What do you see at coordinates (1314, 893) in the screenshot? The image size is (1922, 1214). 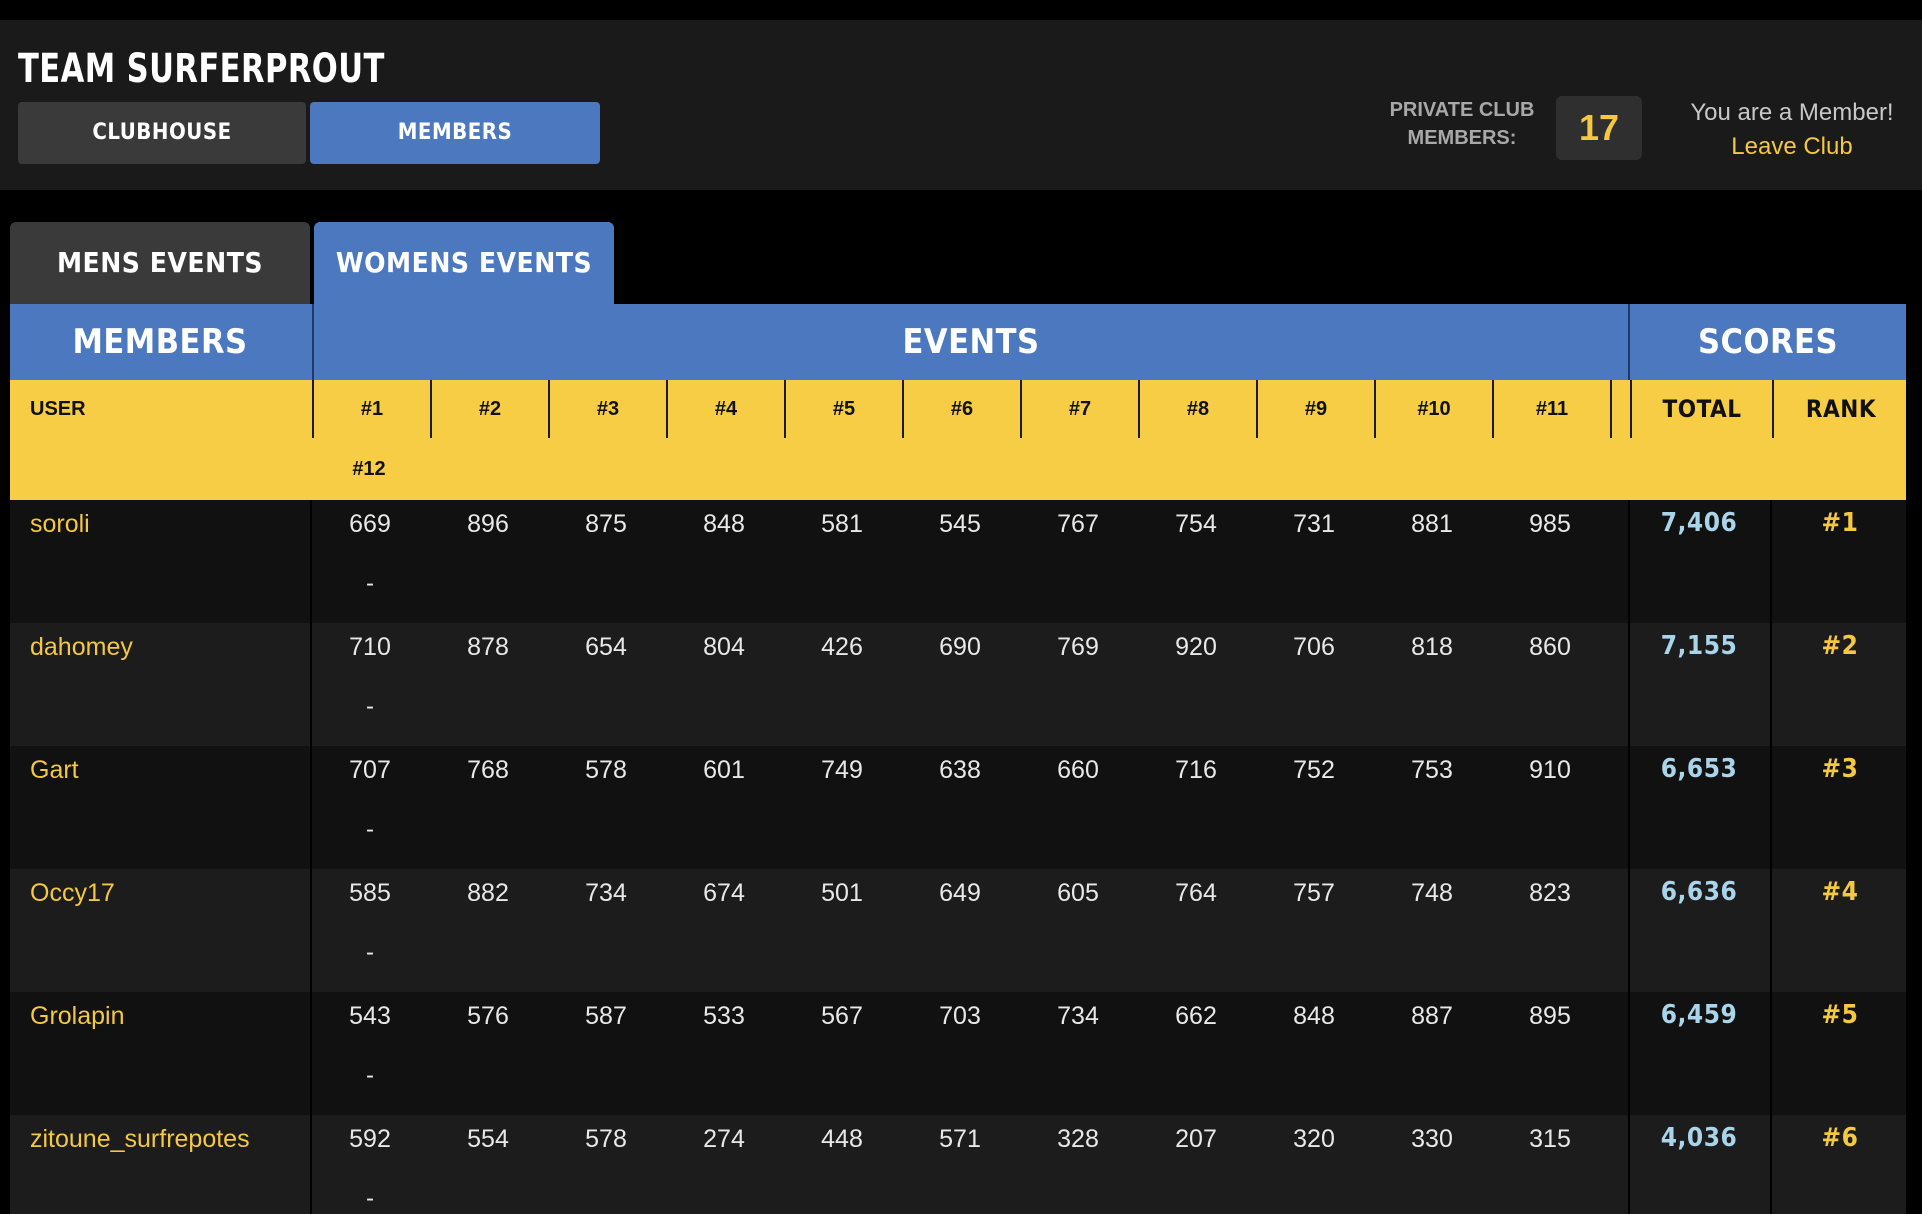 I see `score-cell: 757` at bounding box center [1314, 893].